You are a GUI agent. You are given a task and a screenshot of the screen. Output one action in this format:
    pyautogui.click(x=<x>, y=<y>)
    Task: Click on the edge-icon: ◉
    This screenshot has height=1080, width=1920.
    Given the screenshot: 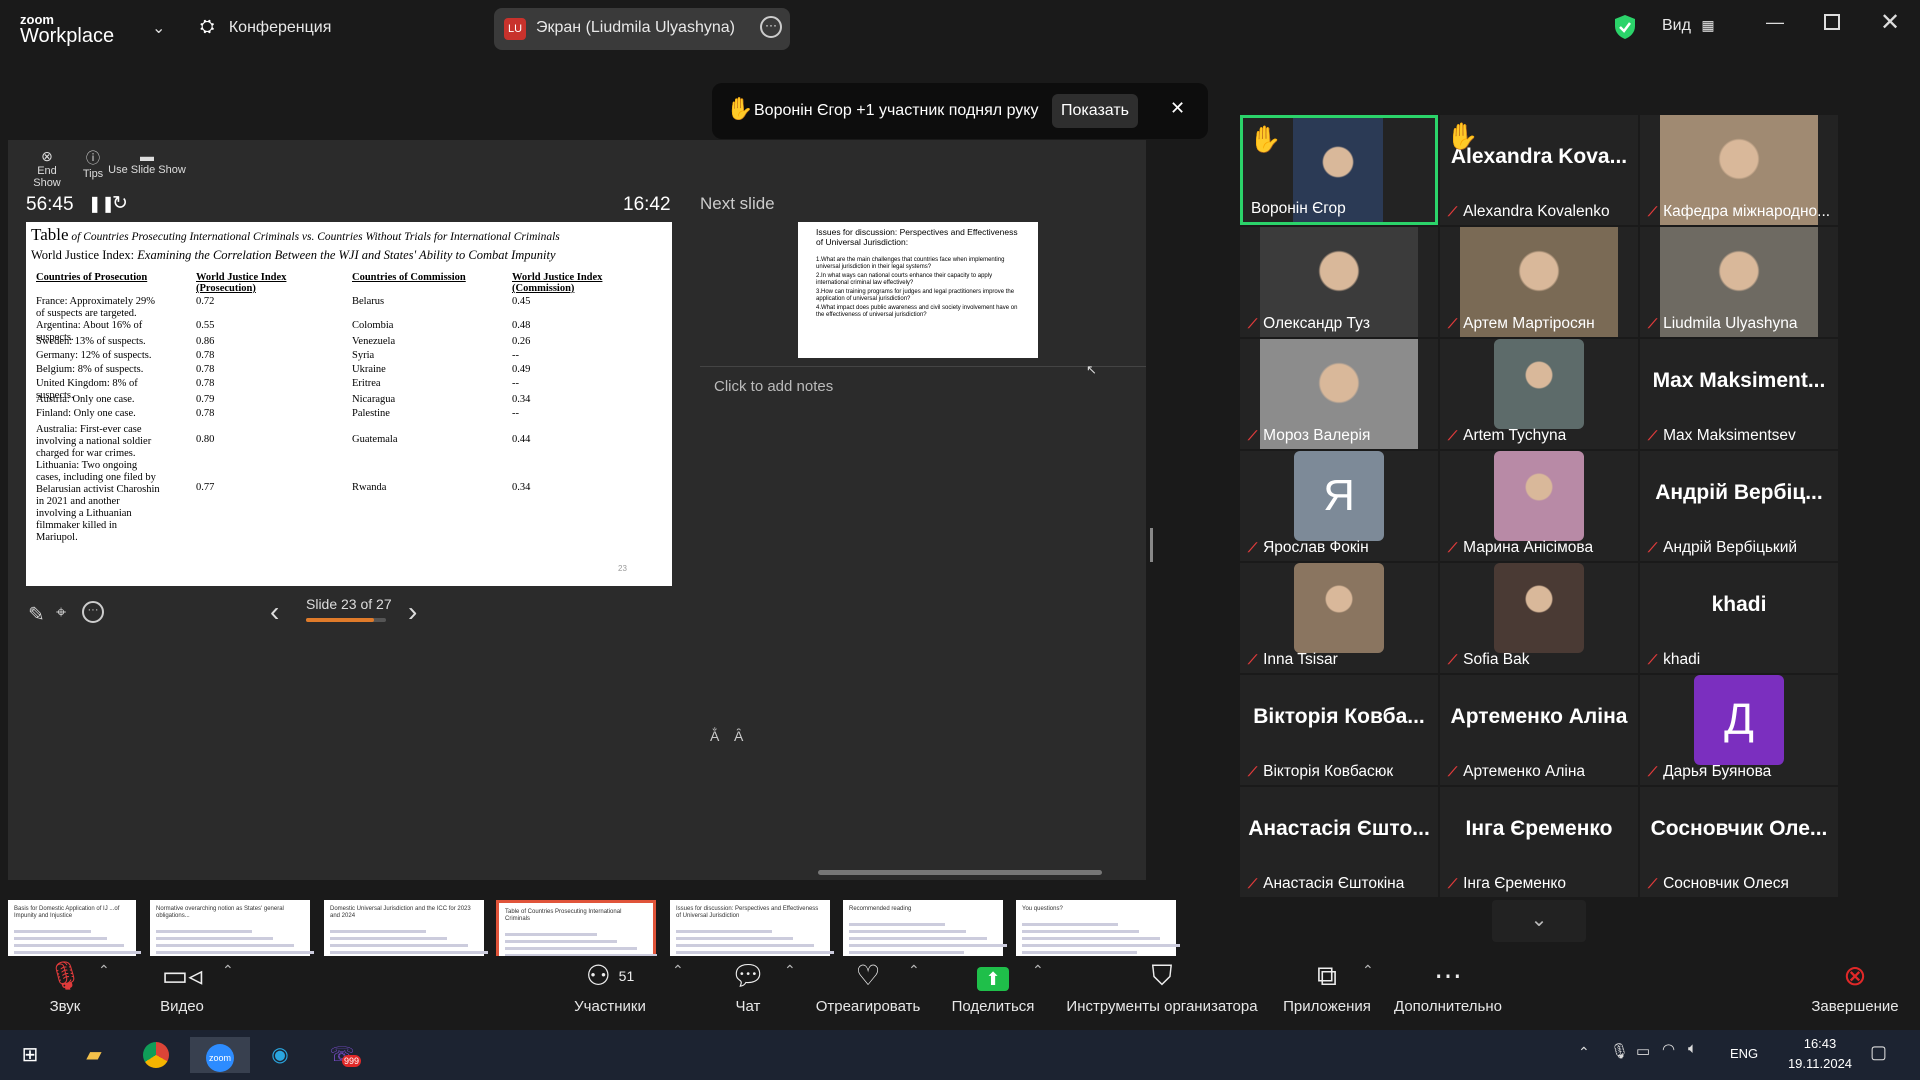 What is the action you would take?
    pyautogui.click(x=280, y=1055)
    